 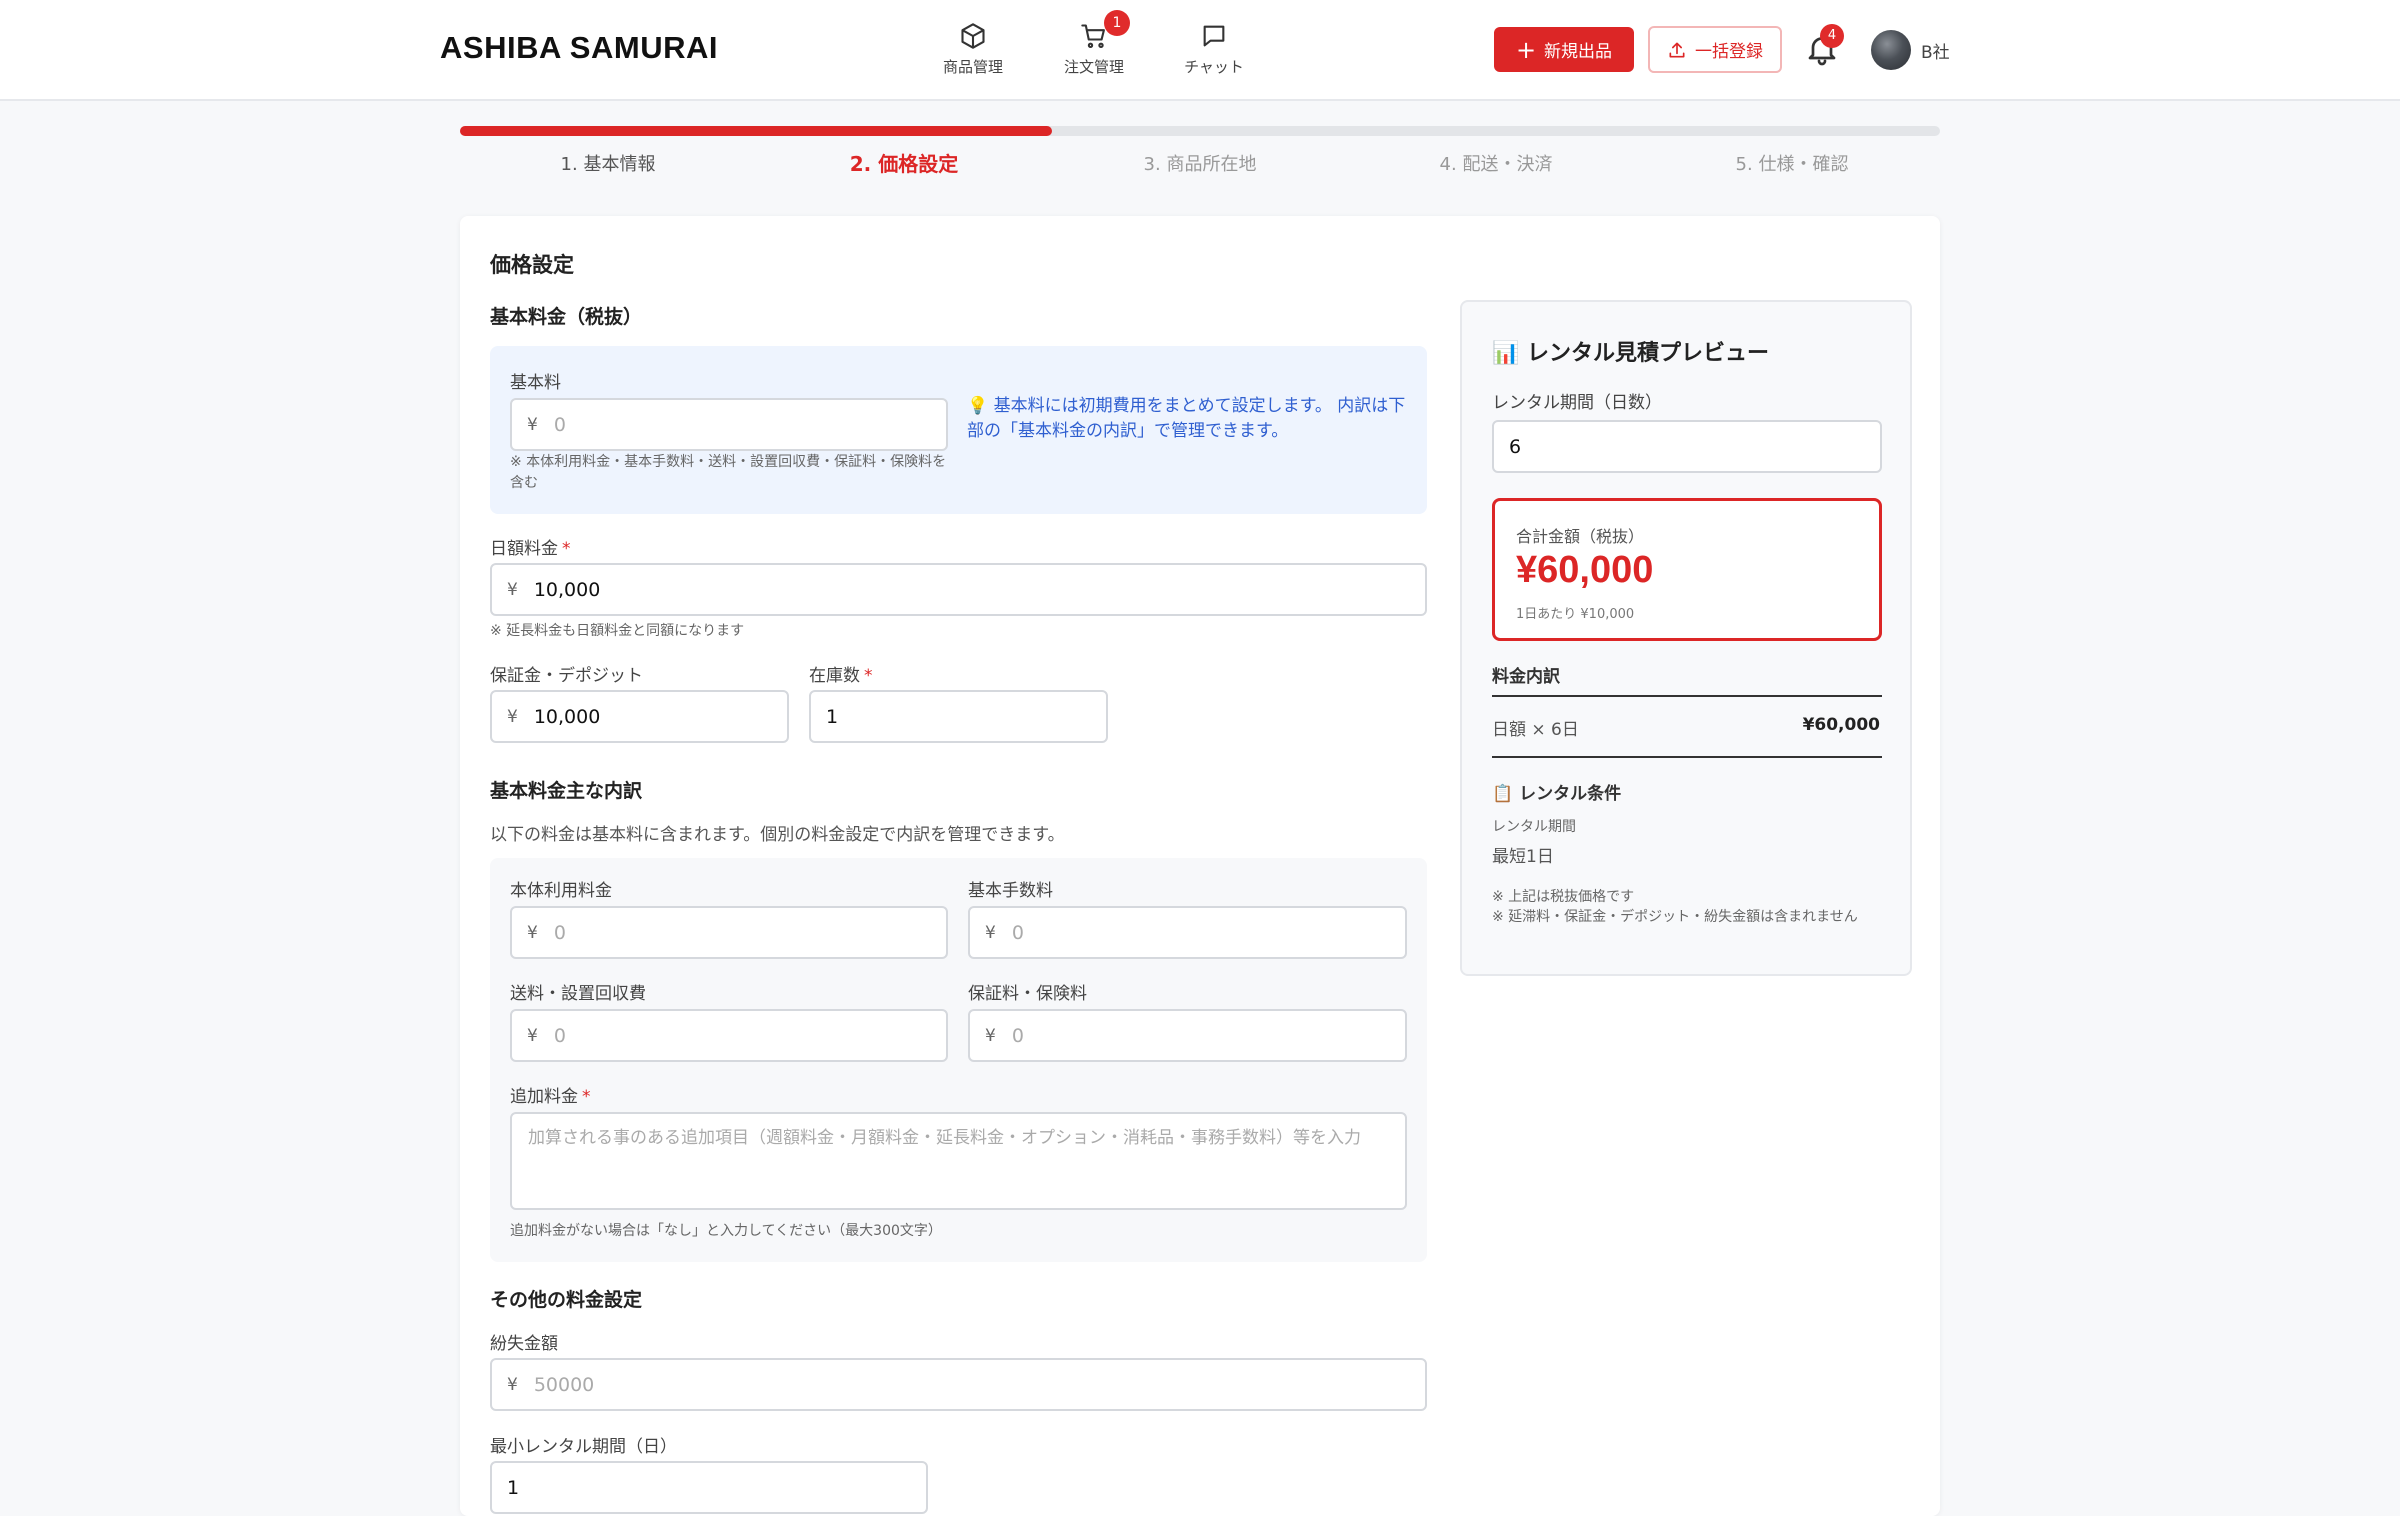 What do you see at coordinates (709, 1487) in the screenshot?
I see `min-period-input: 1` at bounding box center [709, 1487].